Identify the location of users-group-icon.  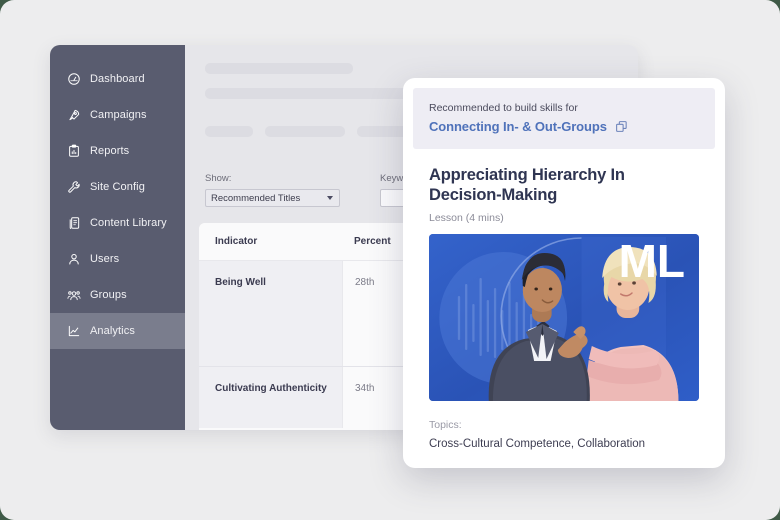
(74, 295).